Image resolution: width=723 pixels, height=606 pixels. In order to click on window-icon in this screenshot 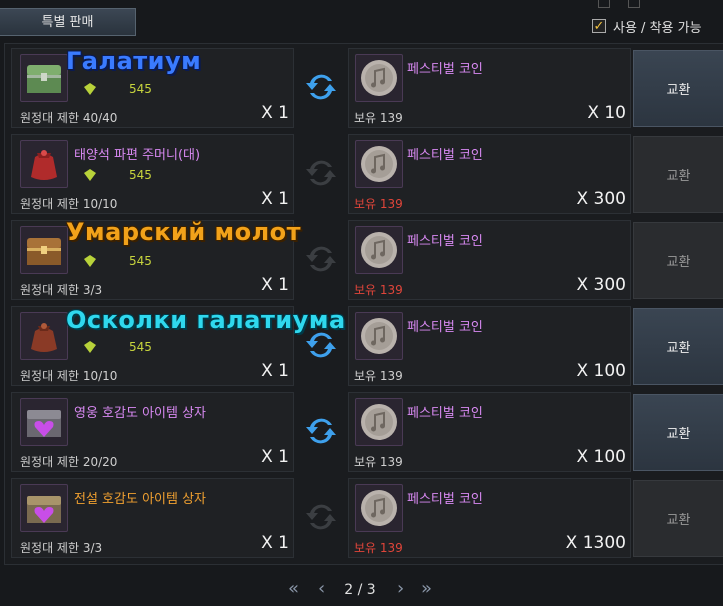, I will do `click(634, 4)`.